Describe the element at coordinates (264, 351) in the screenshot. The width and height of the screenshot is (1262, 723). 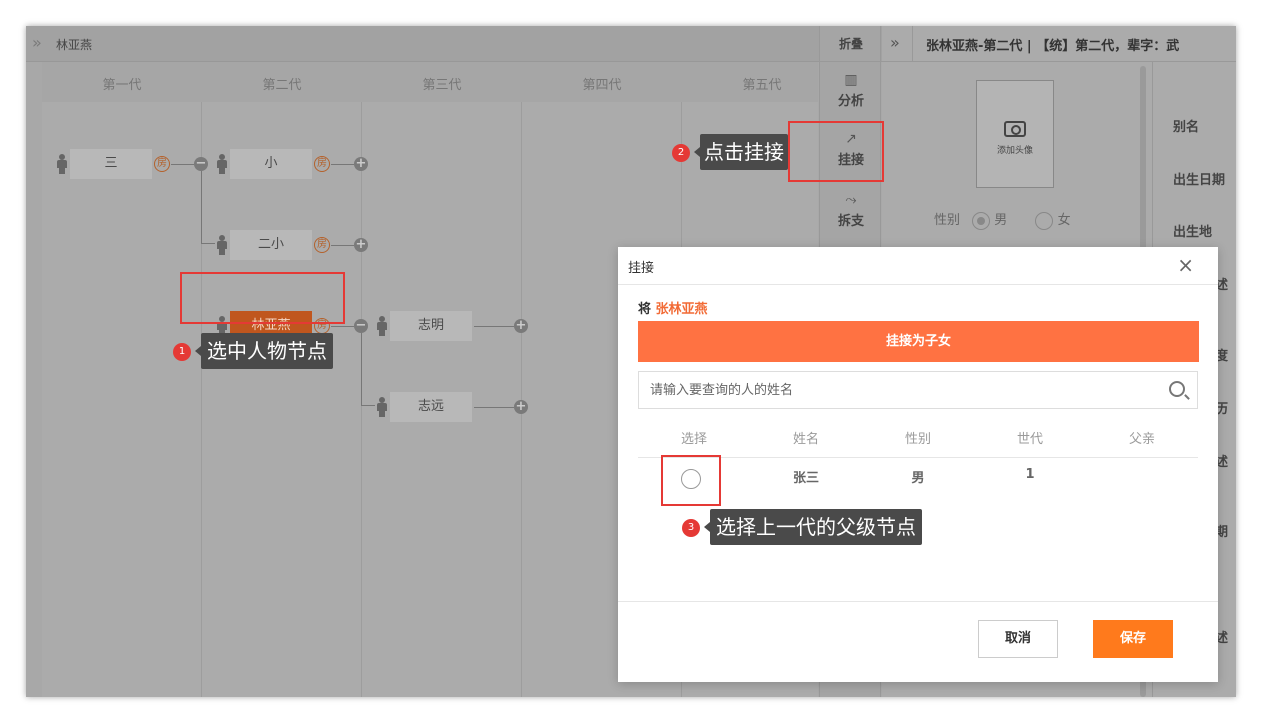
I see `step-1-tip: 选中人物节点` at that location.